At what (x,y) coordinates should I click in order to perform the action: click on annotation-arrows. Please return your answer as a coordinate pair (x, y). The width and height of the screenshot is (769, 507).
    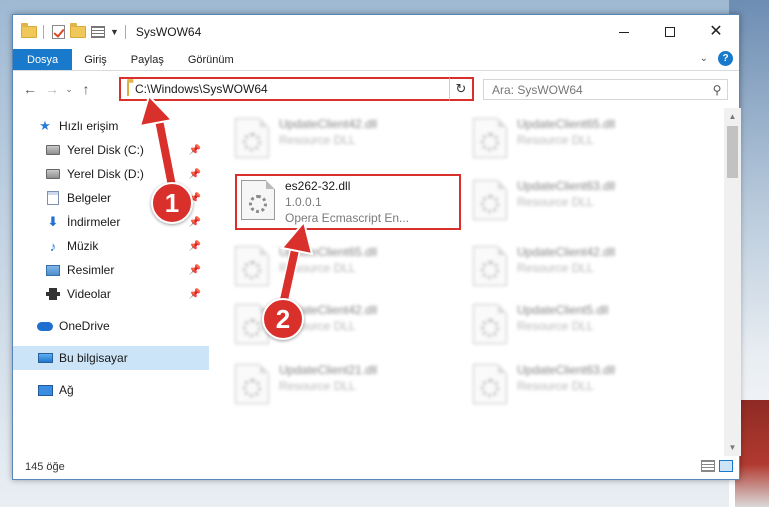
    Looking at the image, I should click on (226, 200).